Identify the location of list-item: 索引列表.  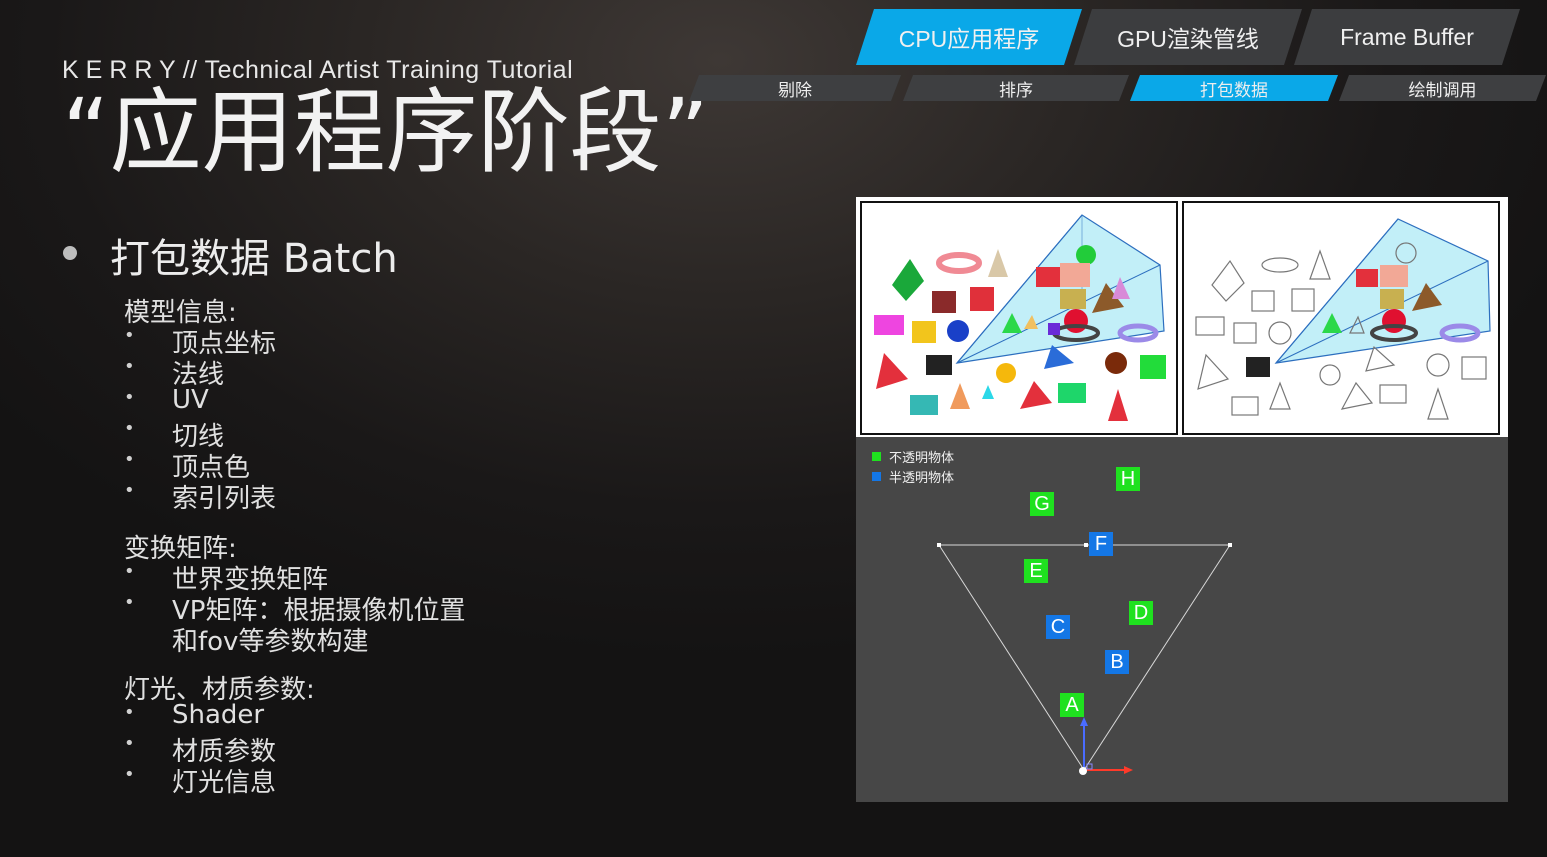
(200, 496).